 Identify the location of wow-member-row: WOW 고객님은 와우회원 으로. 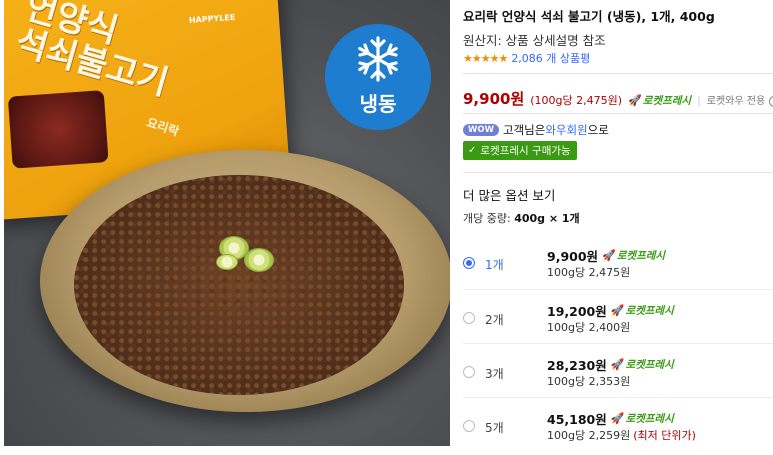
(536, 130).